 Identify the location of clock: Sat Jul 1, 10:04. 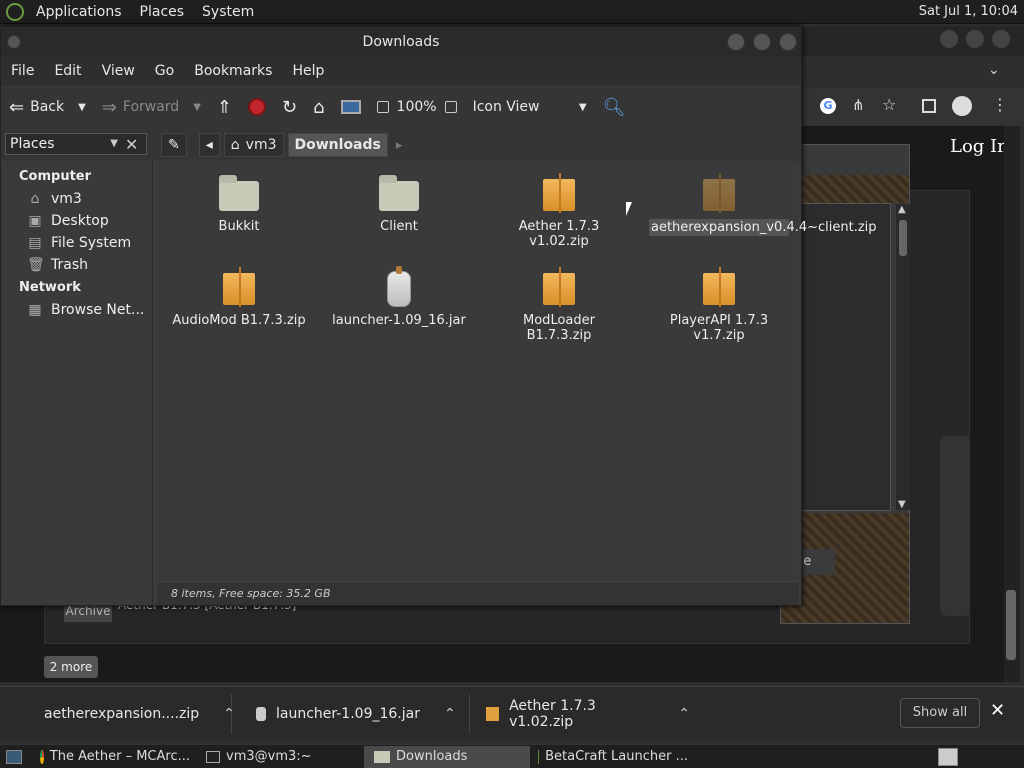
(968, 12).